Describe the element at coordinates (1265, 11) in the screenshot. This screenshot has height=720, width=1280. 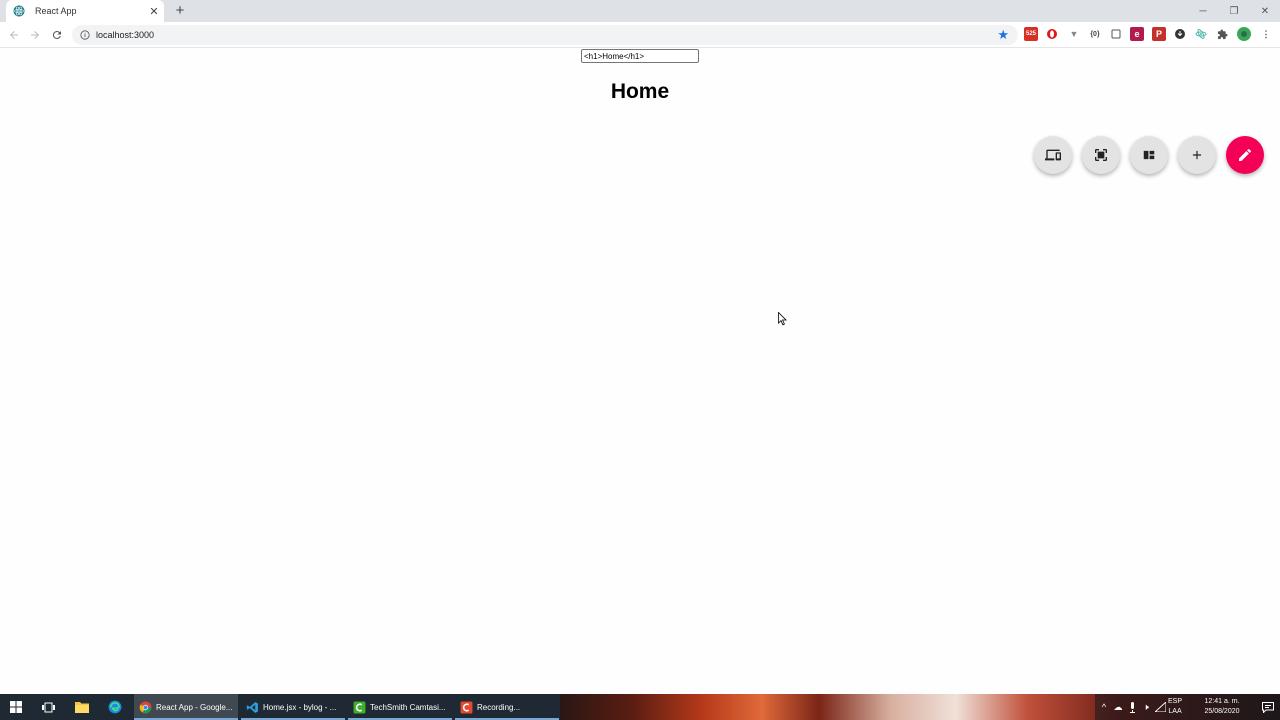
I see `close-window-button: ✕` at that location.